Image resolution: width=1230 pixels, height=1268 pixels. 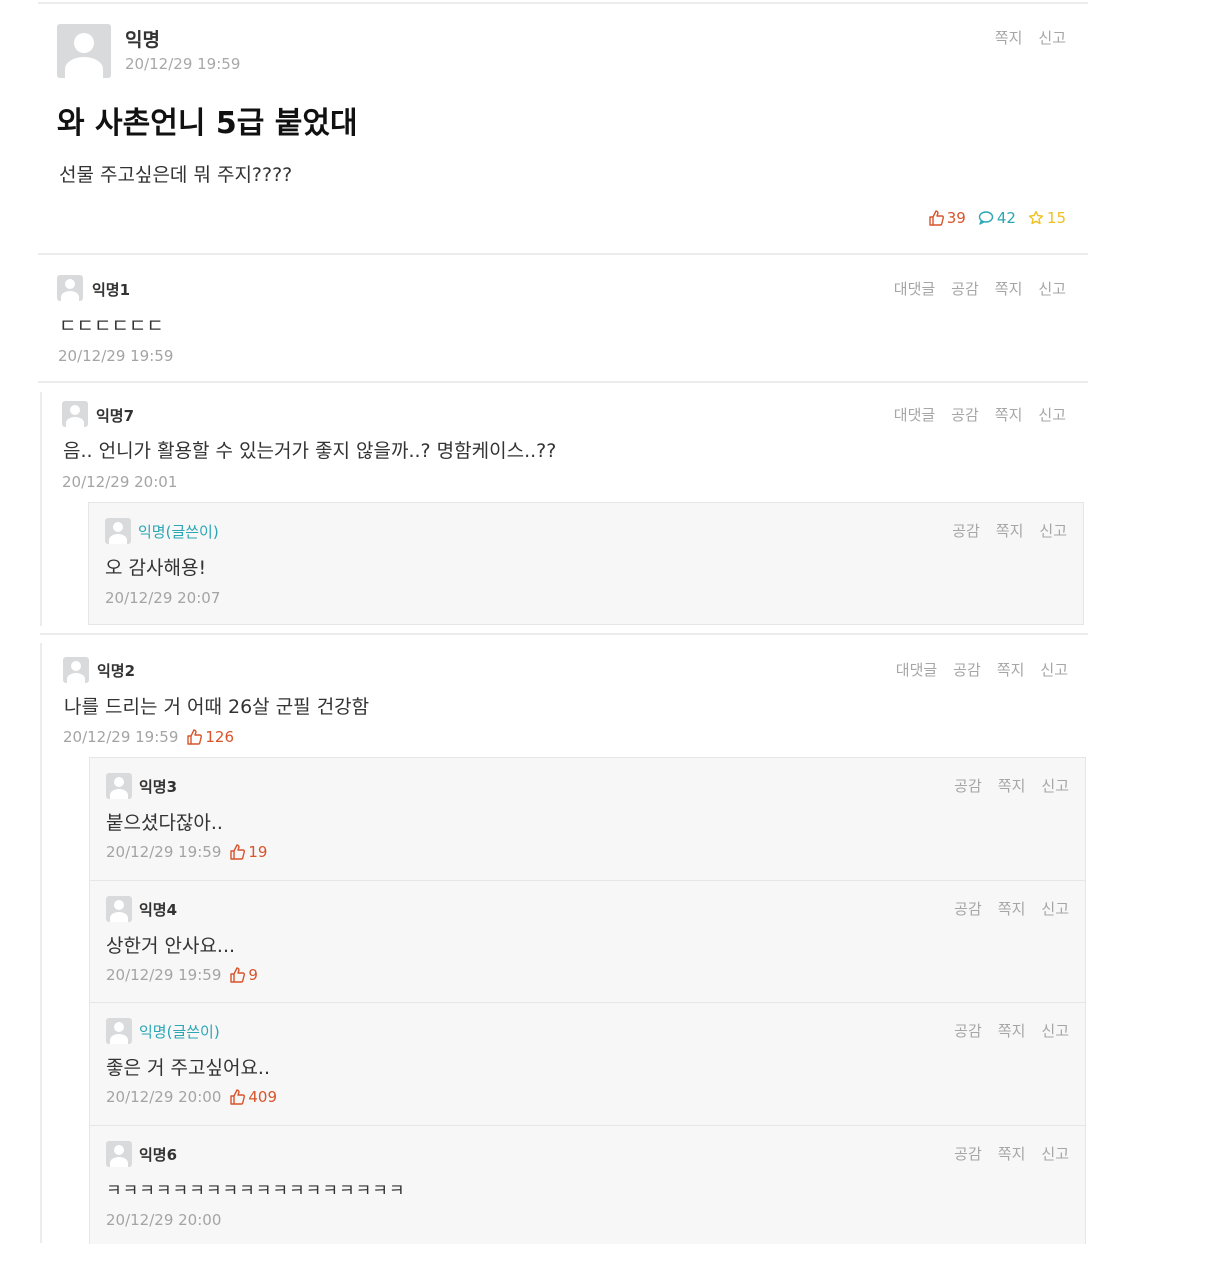 What do you see at coordinates (563, 254) in the screenshot?
I see `post-divider` at bounding box center [563, 254].